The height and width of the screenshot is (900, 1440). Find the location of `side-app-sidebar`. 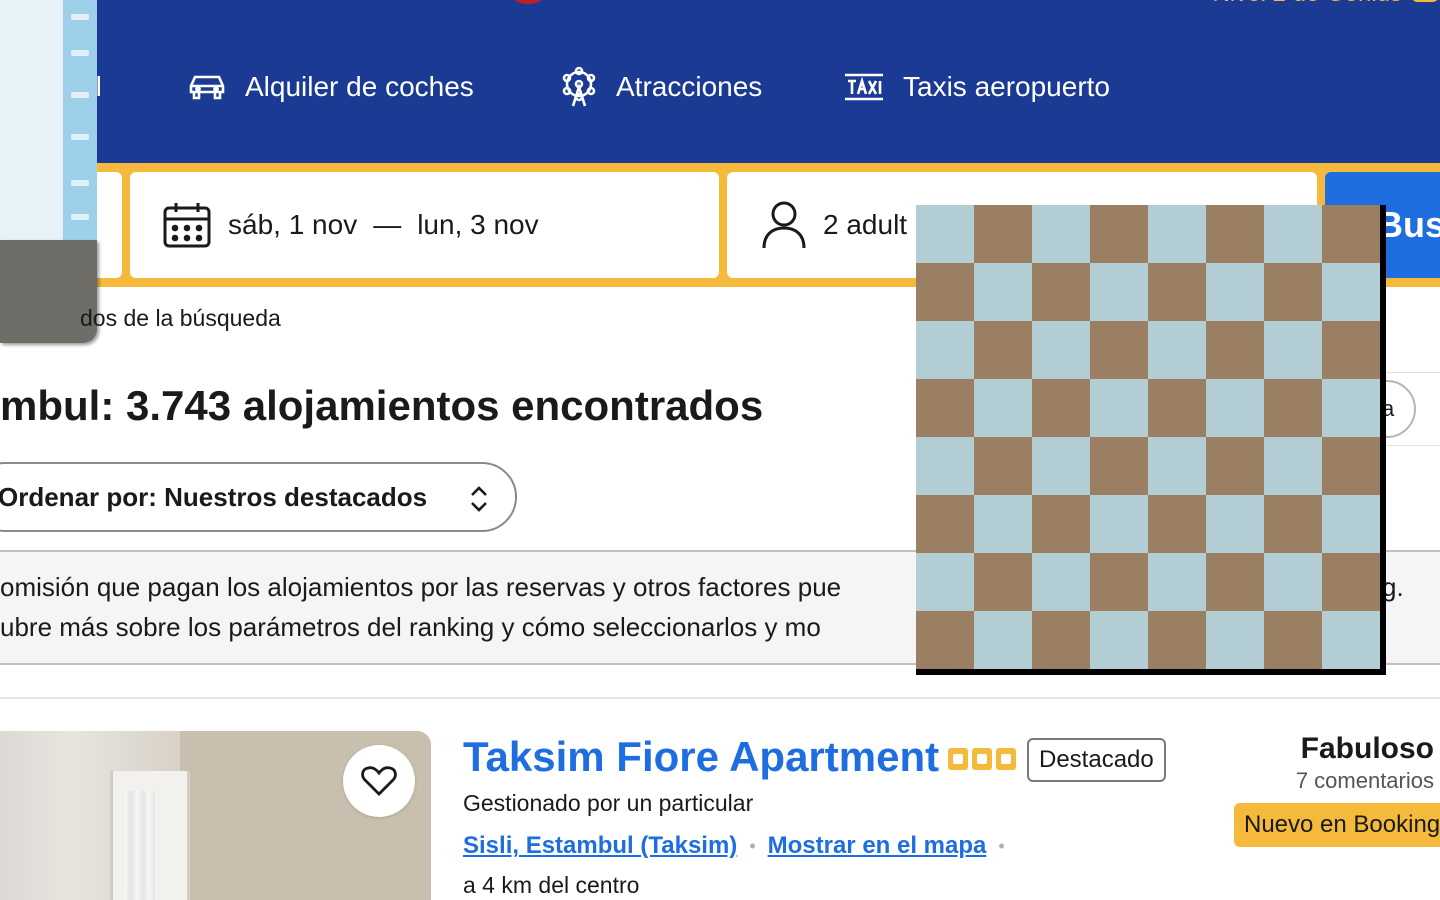

side-app-sidebar is located at coordinates (80, 120).